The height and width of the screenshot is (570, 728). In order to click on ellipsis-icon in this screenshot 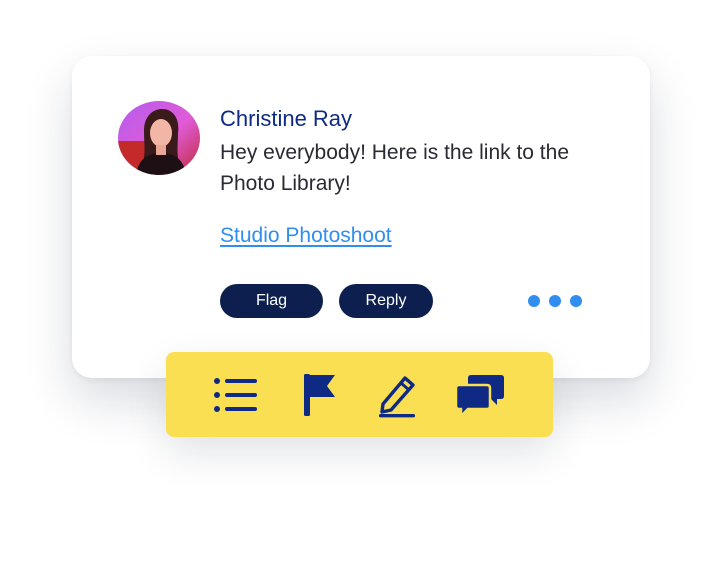, I will do `click(555, 302)`.